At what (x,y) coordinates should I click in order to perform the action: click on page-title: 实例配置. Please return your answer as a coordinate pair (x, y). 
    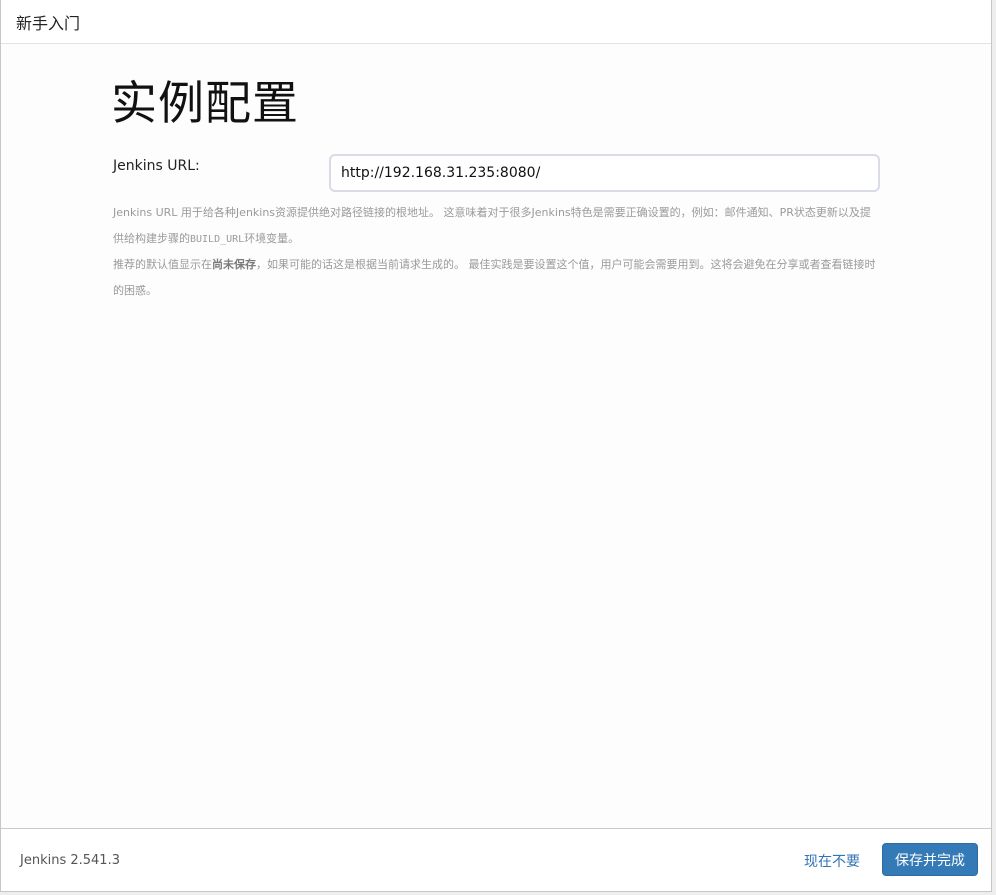
    Looking at the image, I should click on (205, 103).